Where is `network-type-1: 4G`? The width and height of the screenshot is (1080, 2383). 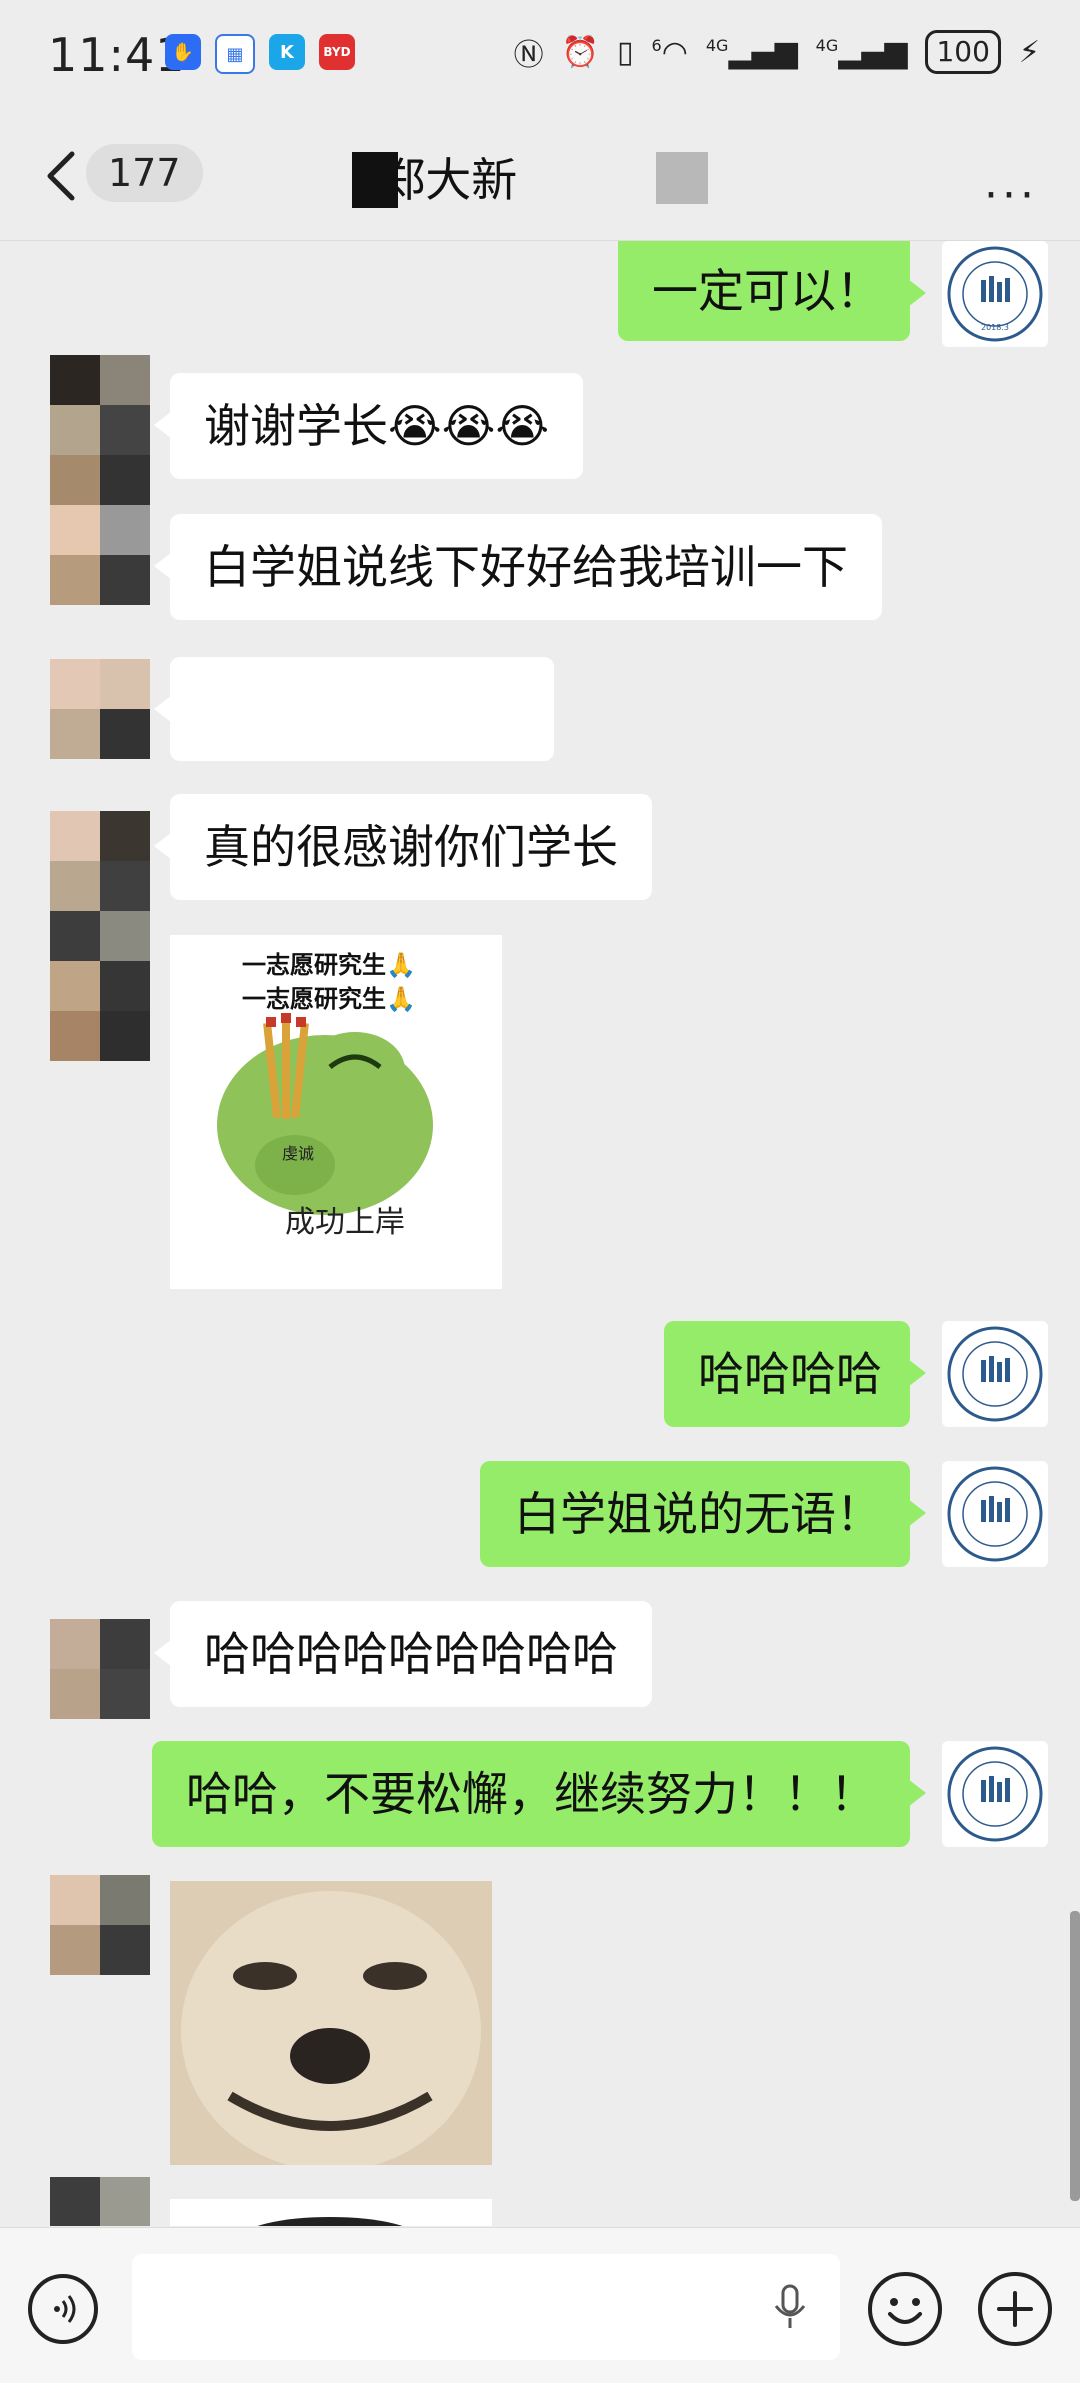
network-type-1: 4G is located at coordinates (717, 45).